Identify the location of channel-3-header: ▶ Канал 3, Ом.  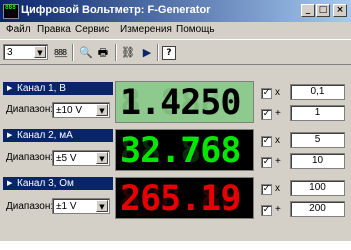
(58, 183).